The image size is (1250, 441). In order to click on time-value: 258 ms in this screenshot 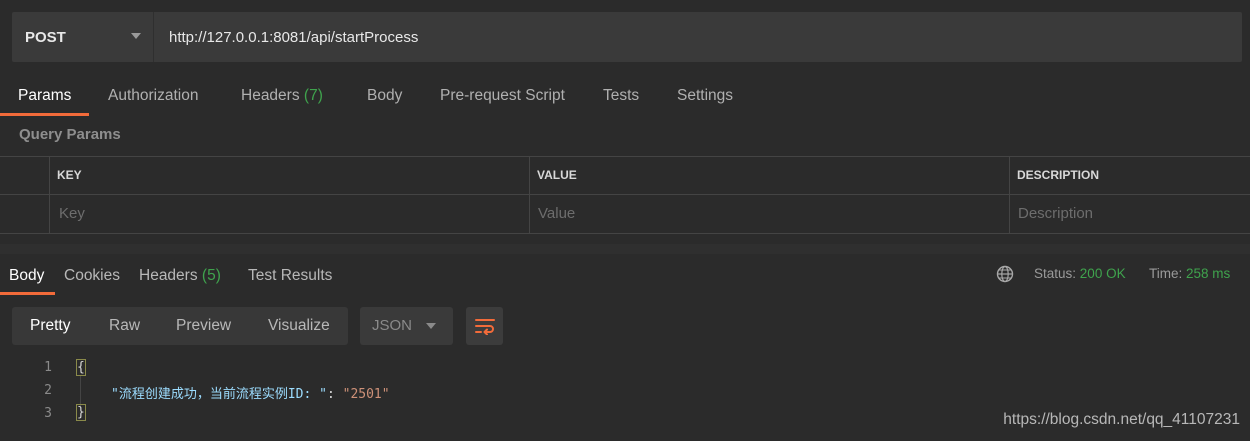, I will do `click(1208, 273)`.